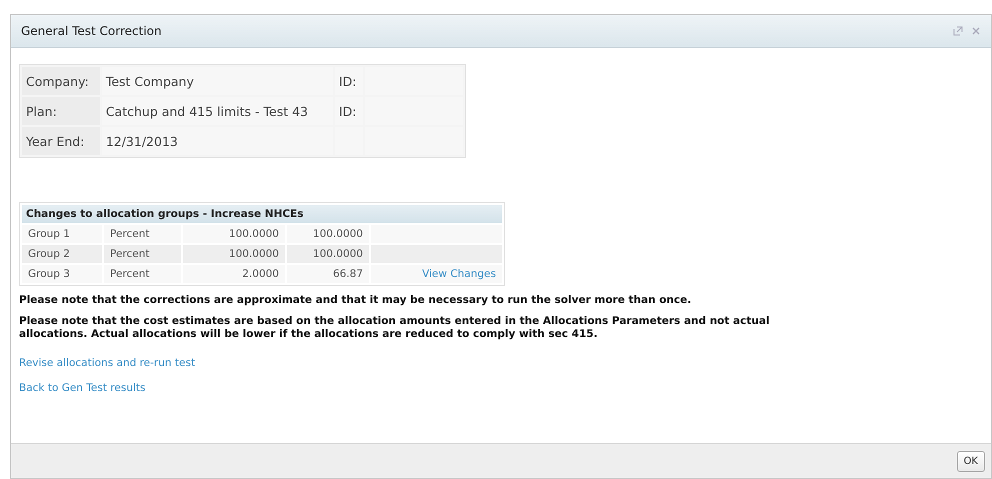  I want to click on navigation-link: Revise allocations and re-run test, so click(107, 363).